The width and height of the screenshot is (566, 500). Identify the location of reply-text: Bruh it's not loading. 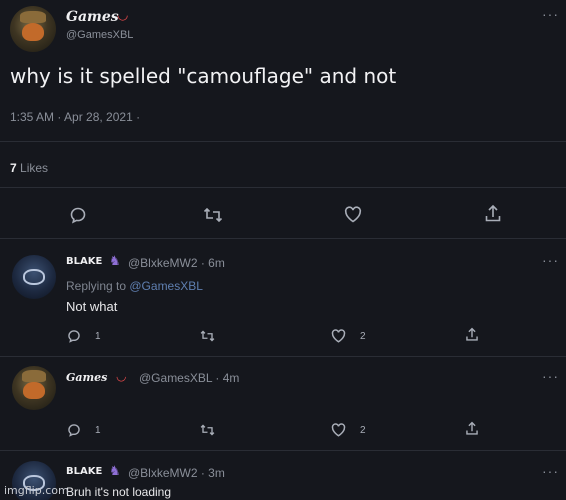
(119, 492).